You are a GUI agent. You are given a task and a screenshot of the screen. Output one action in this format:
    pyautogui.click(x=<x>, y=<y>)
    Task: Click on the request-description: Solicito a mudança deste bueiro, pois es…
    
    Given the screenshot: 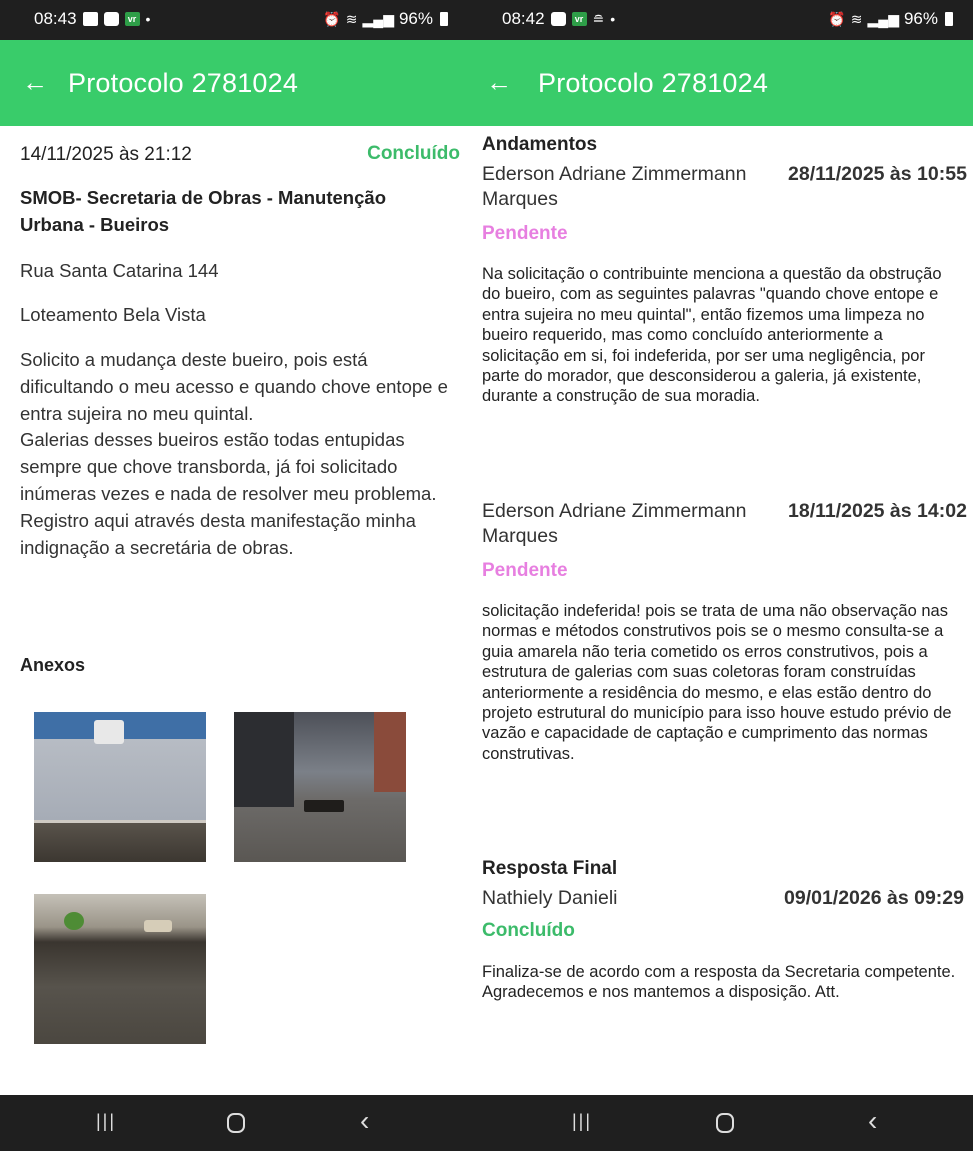 What is the action you would take?
    pyautogui.click(x=234, y=453)
    